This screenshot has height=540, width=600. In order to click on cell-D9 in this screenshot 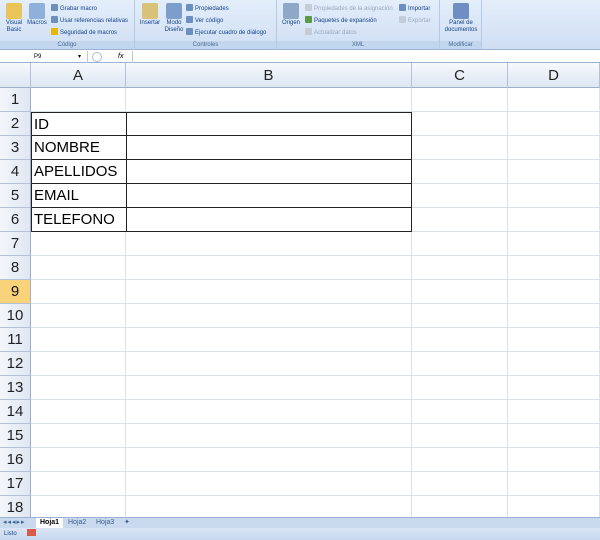, I will do `click(554, 292)`.